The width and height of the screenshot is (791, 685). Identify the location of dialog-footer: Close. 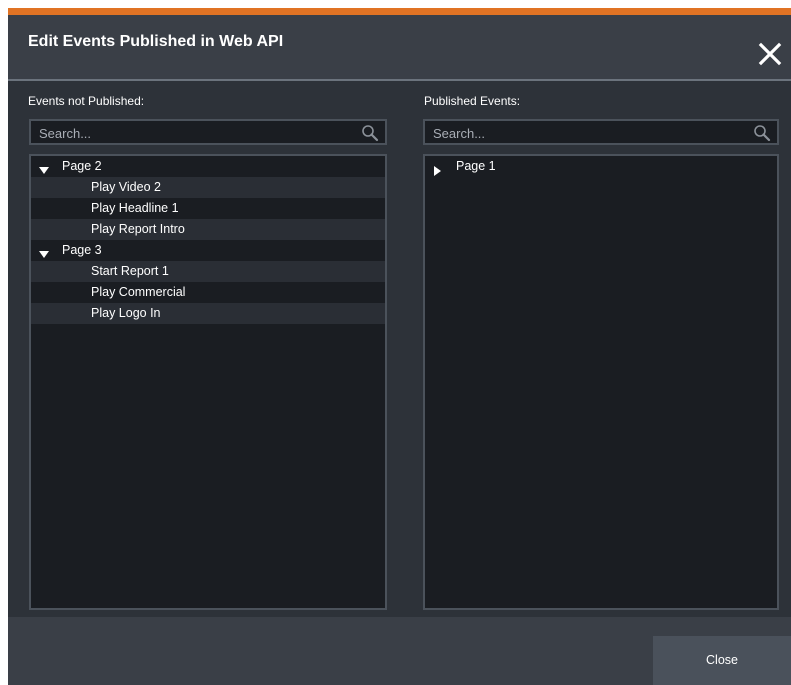
(399, 651).